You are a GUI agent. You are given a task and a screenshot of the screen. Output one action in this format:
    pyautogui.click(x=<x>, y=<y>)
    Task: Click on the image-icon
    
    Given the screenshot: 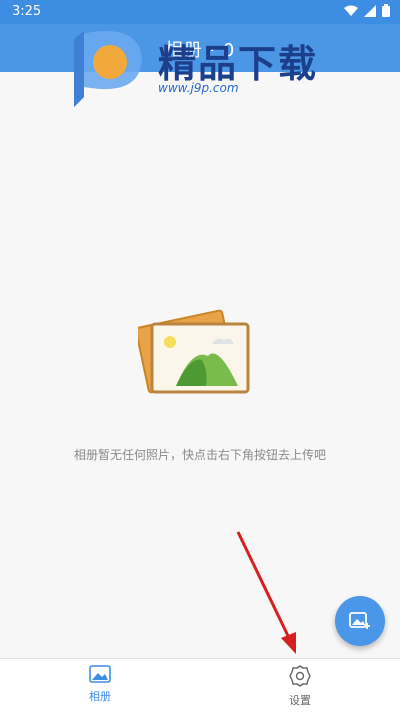 What is the action you would take?
    pyautogui.click(x=100, y=674)
    